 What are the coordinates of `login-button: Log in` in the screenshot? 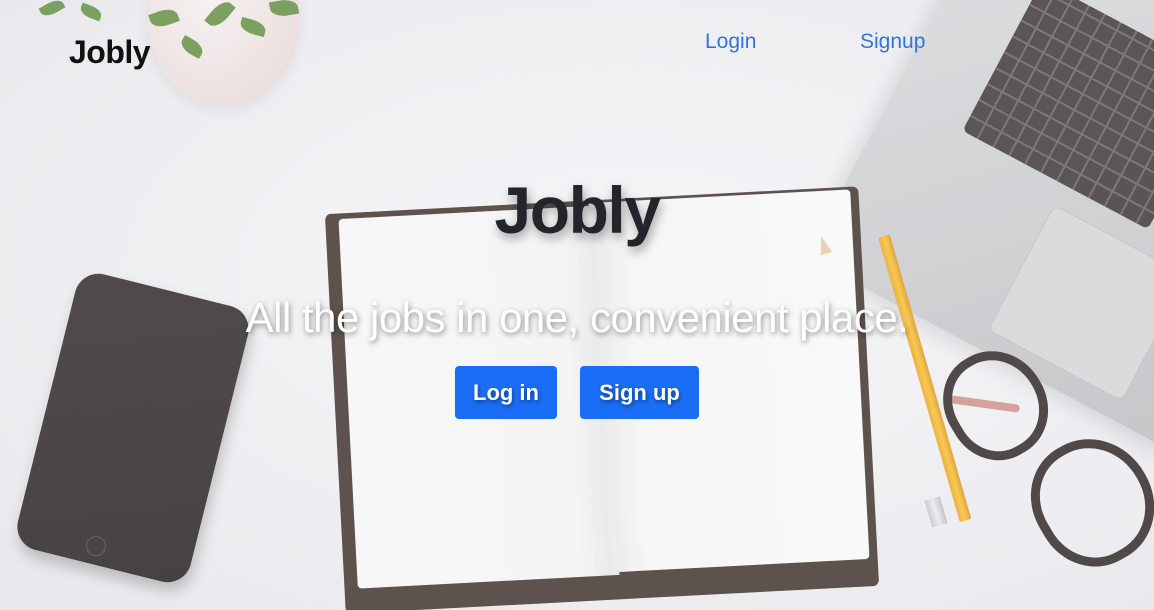 It's located at (506, 392).